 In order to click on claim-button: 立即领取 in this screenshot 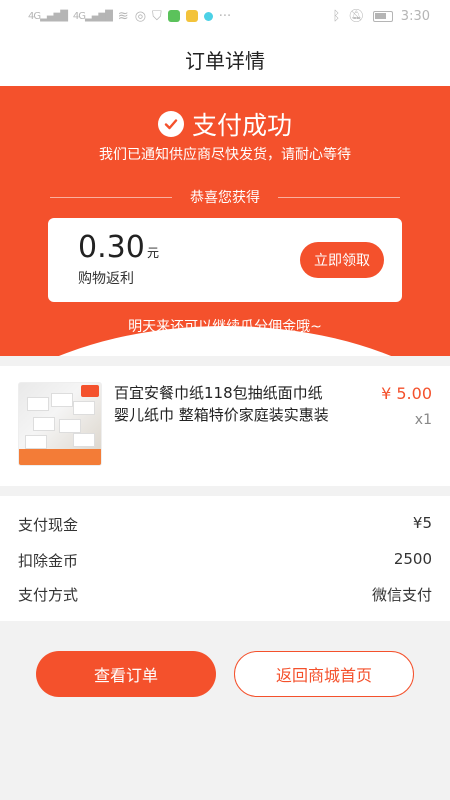, I will do `click(342, 260)`.